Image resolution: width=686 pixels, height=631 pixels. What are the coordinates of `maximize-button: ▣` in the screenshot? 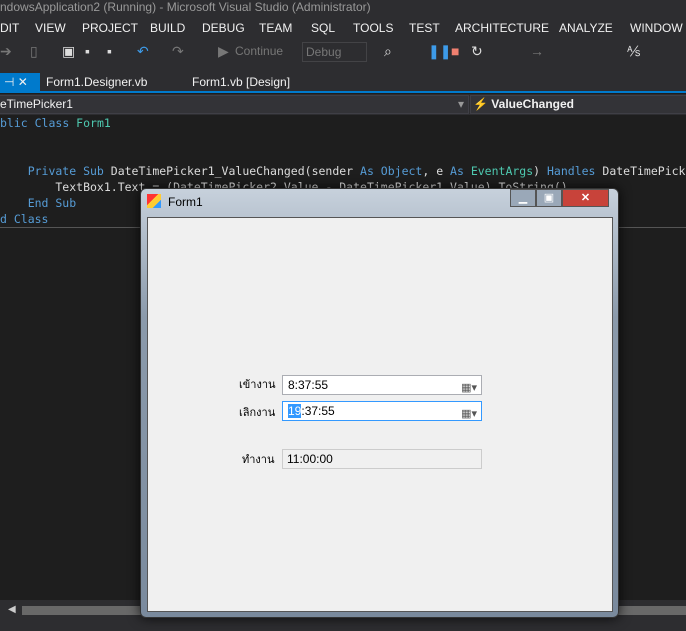 It's located at (549, 198).